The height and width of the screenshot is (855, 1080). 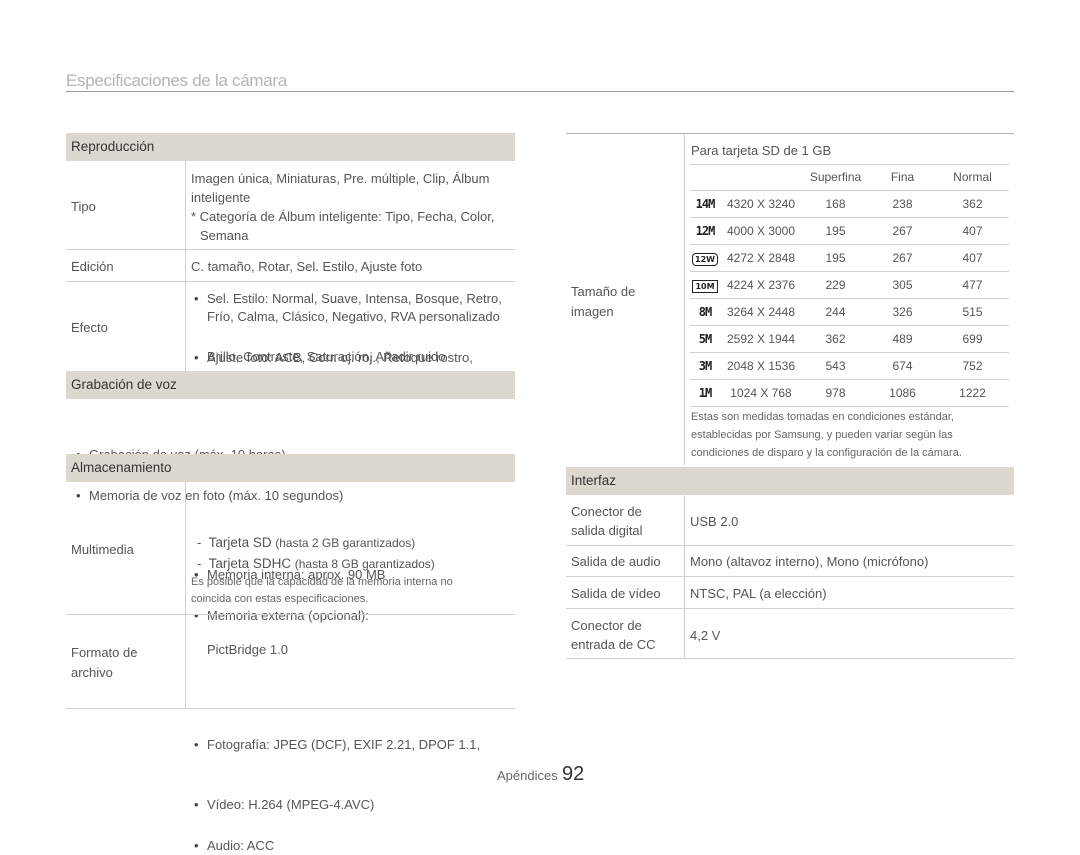 I want to click on resolution-12w-icon: 12W, so click(x=705, y=259).